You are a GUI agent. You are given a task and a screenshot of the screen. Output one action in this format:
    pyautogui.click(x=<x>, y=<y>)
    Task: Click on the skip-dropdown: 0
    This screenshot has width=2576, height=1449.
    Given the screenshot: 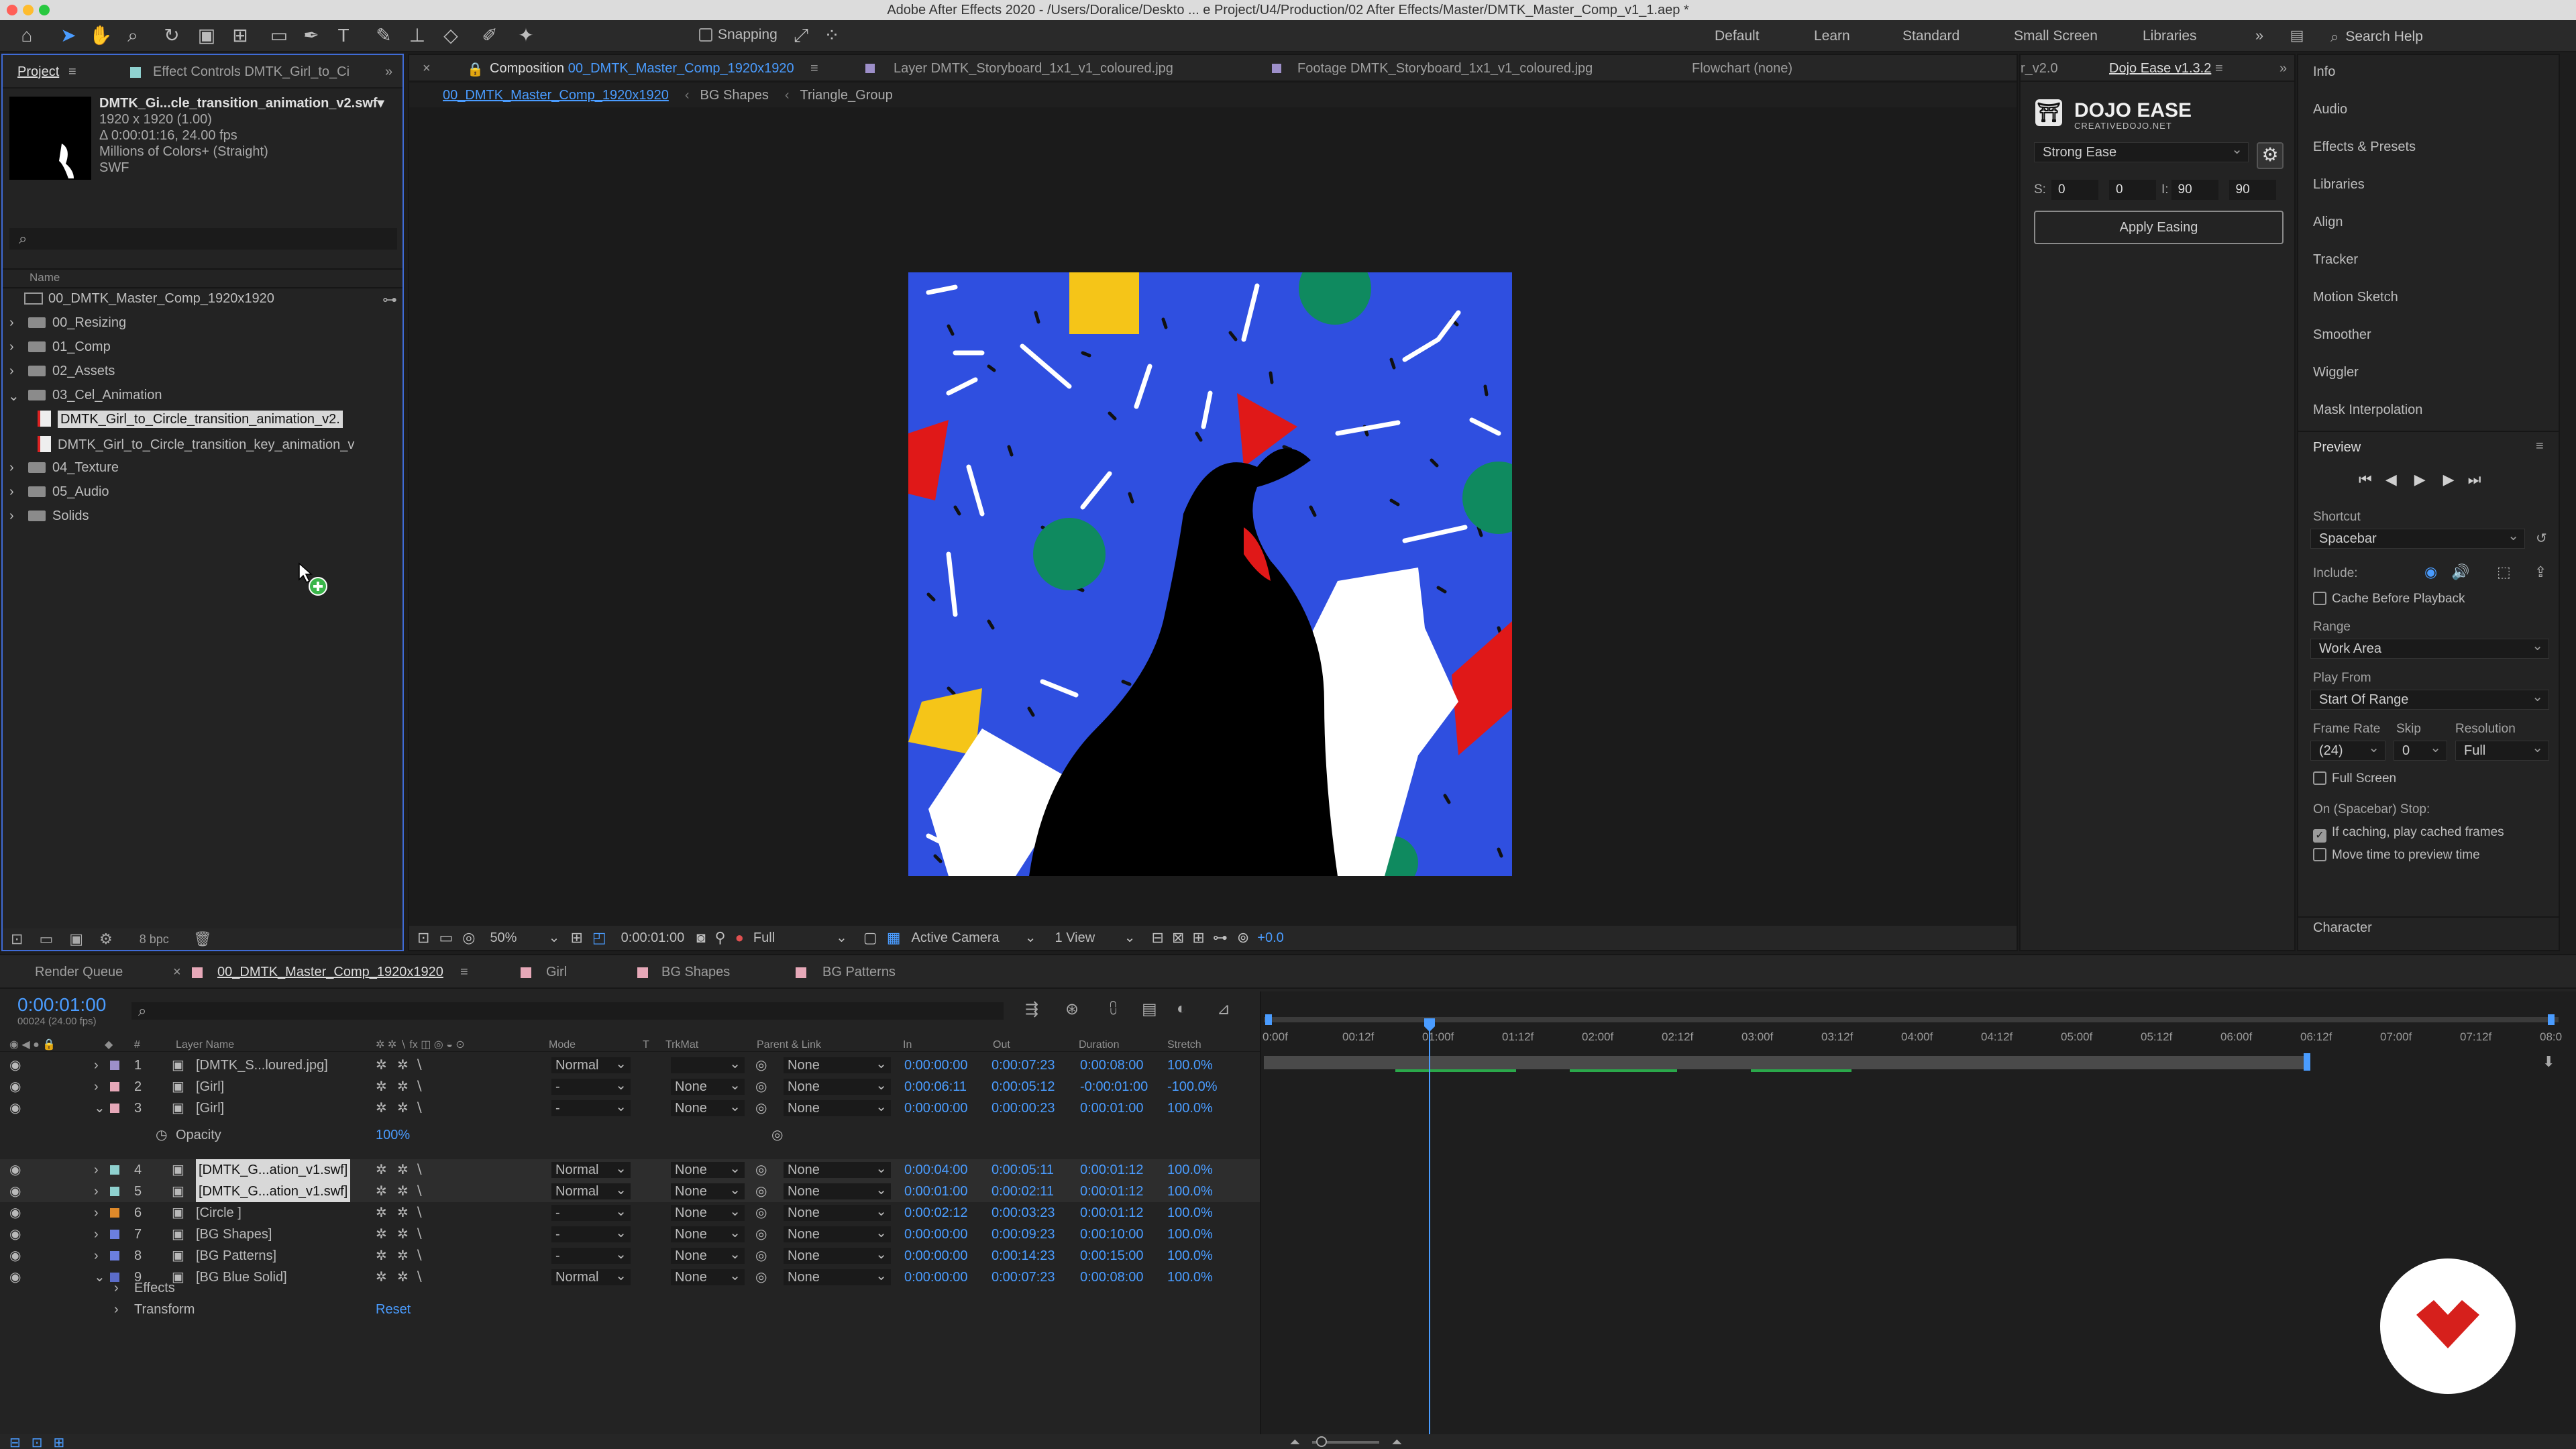 What is the action you would take?
    pyautogui.click(x=2420, y=750)
    